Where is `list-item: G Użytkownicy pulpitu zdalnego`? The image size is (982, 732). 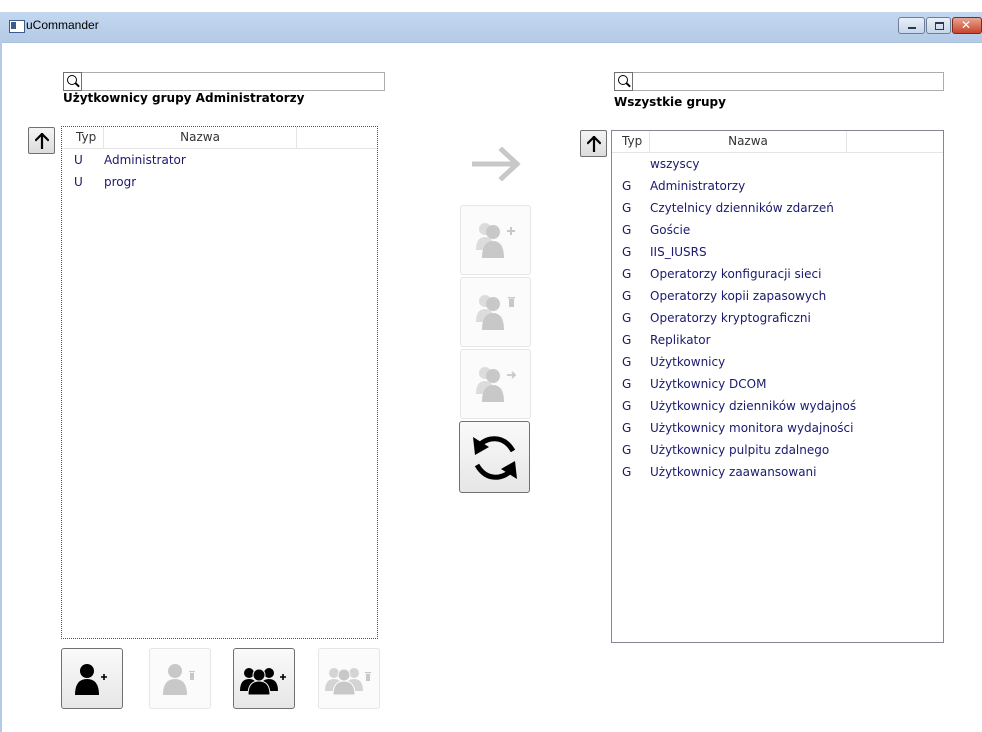
list-item: G Użytkownicy pulpitu zdalnego is located at coordinates (777, 450).